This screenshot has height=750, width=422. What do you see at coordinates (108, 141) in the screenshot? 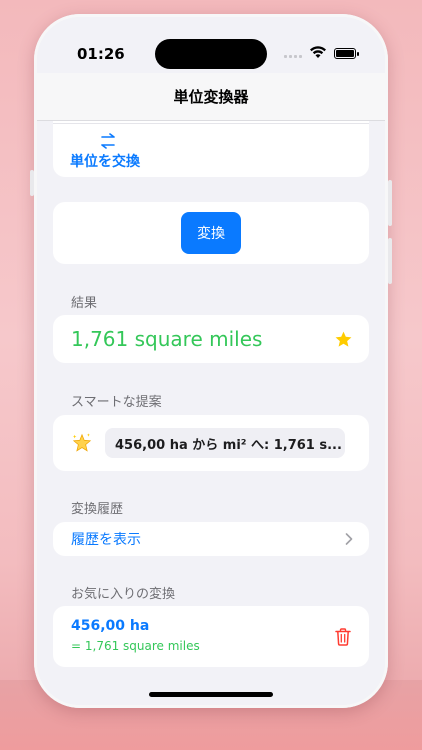
I see `swap-arrows-icon` at bounding box center [108, 141].